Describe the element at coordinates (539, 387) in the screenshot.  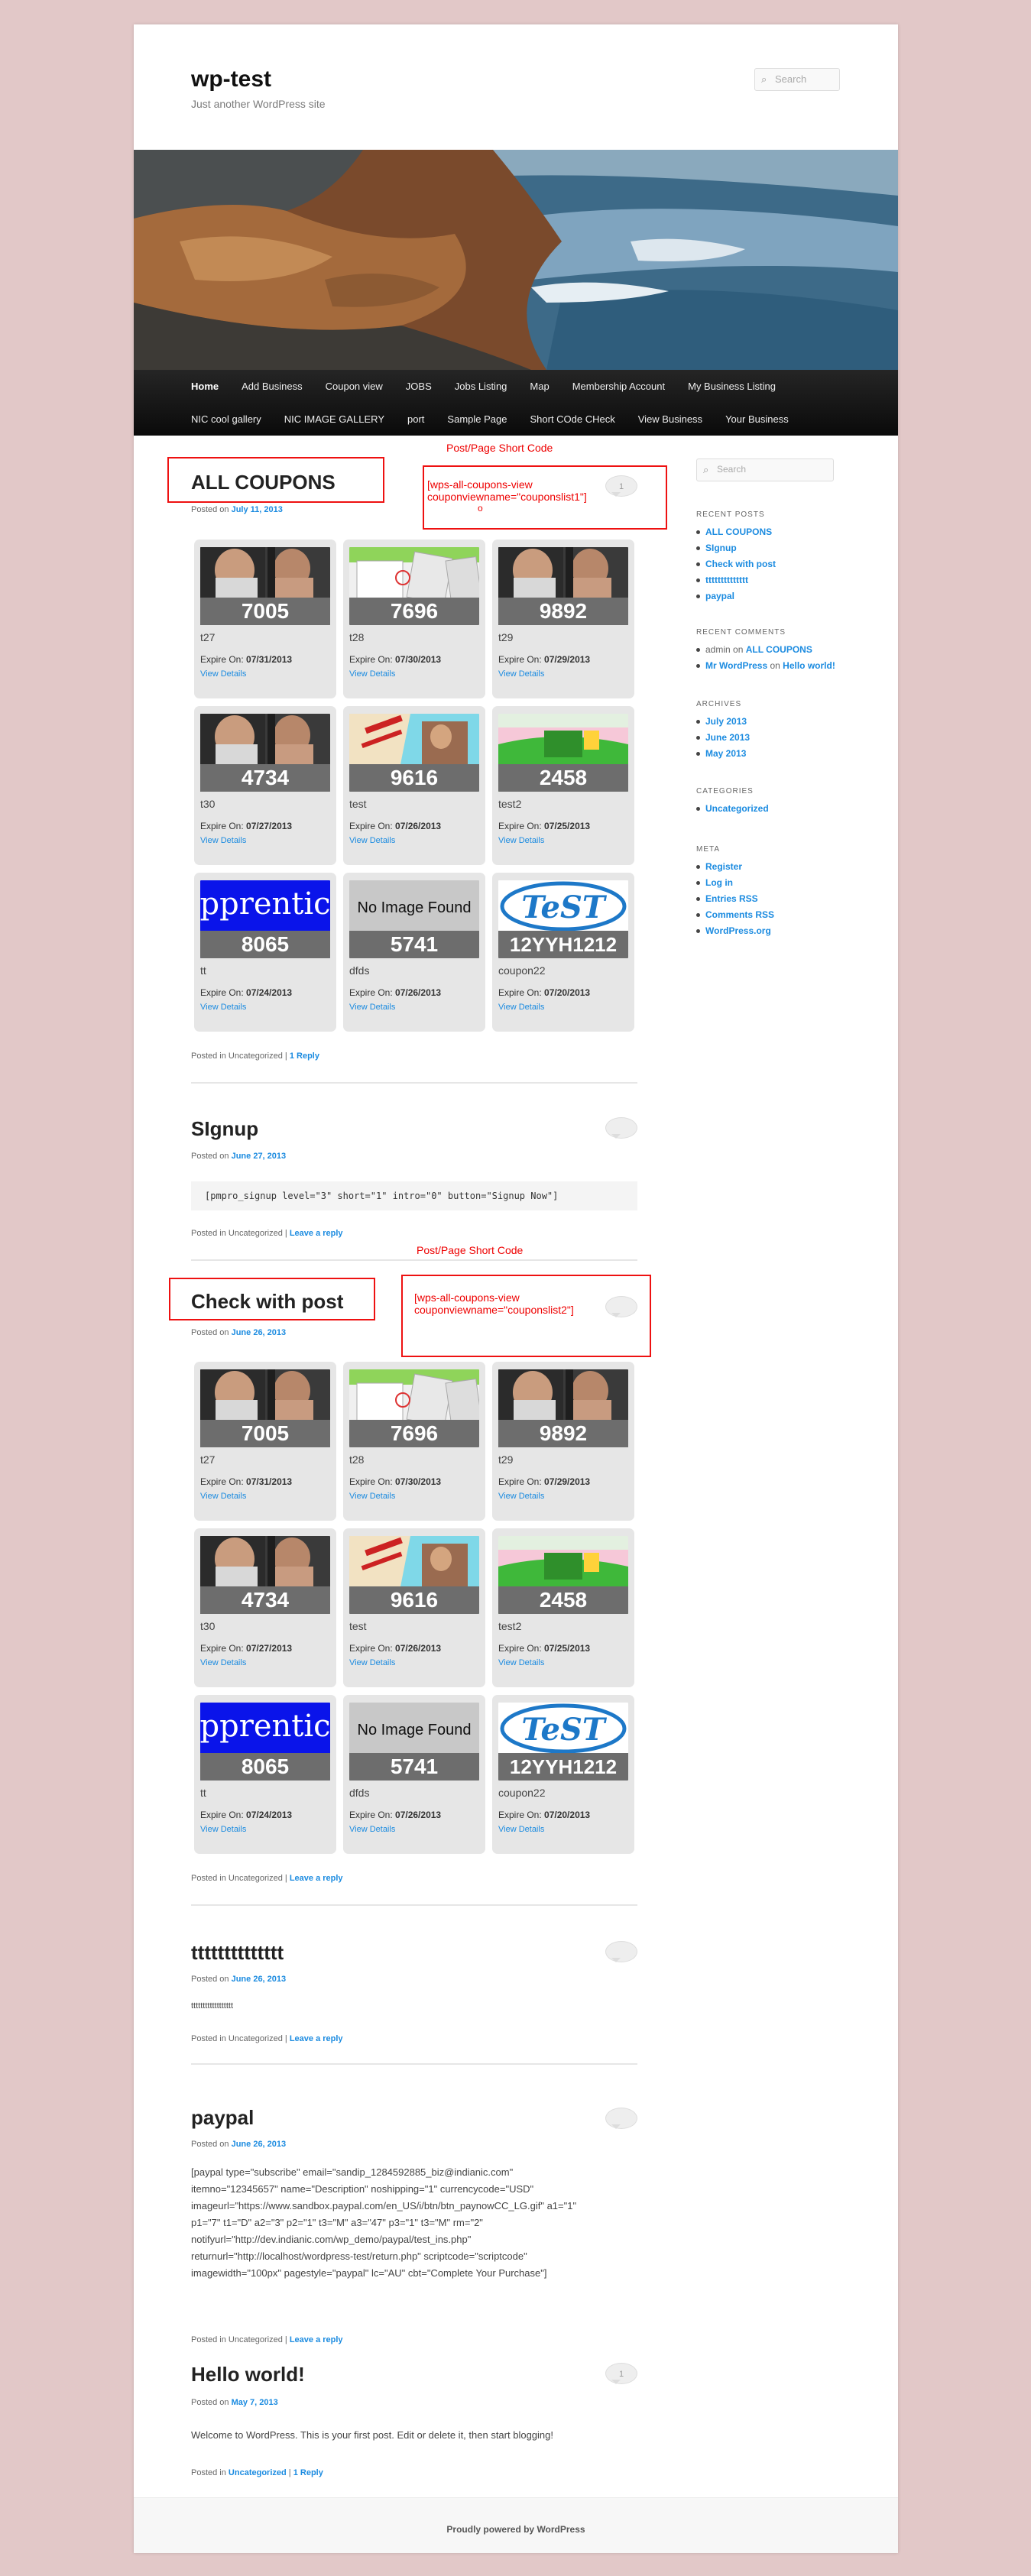
I see `nav-item-map: Map` at that location.